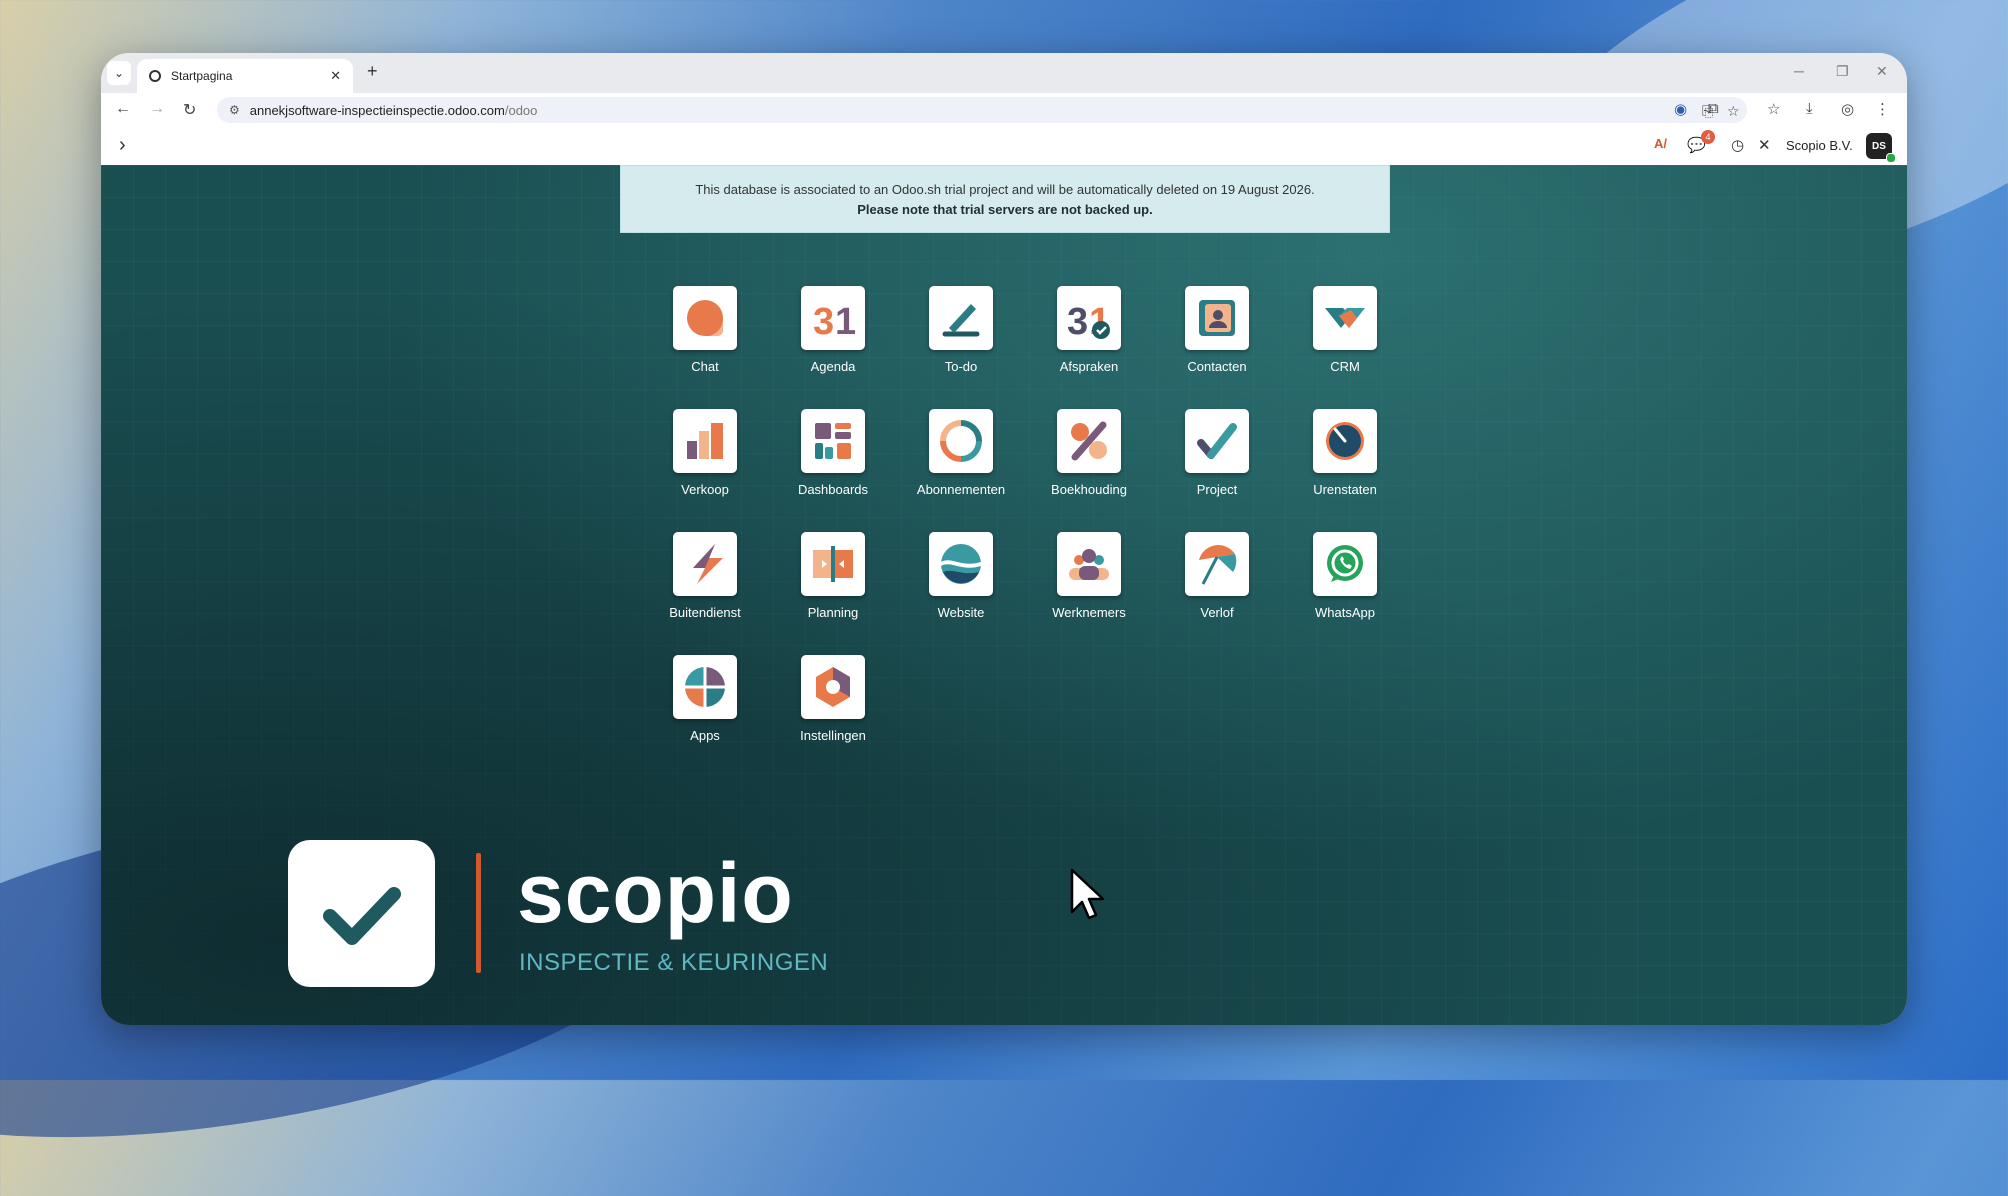 The image size is (2008, 1196). Describe the element at coordinates (1217, 489) in the screenshot. I see `app-label: Project` at that location.